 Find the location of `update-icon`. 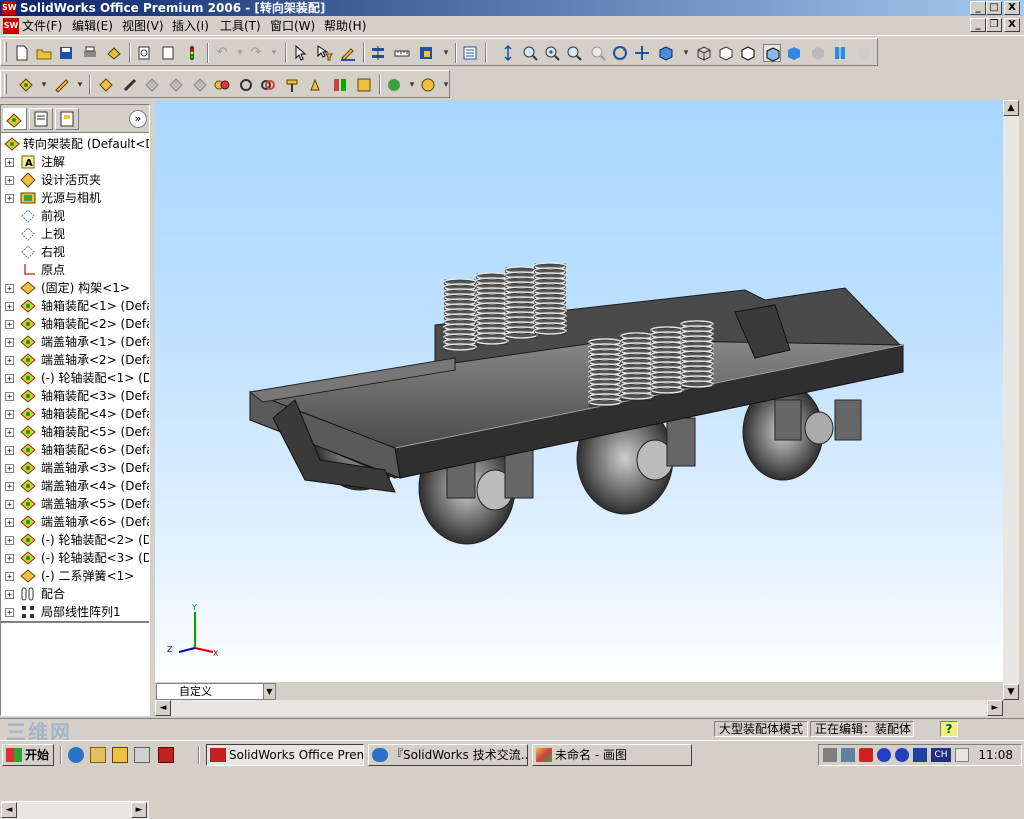

update-icon is located at coordinates (920, 755).